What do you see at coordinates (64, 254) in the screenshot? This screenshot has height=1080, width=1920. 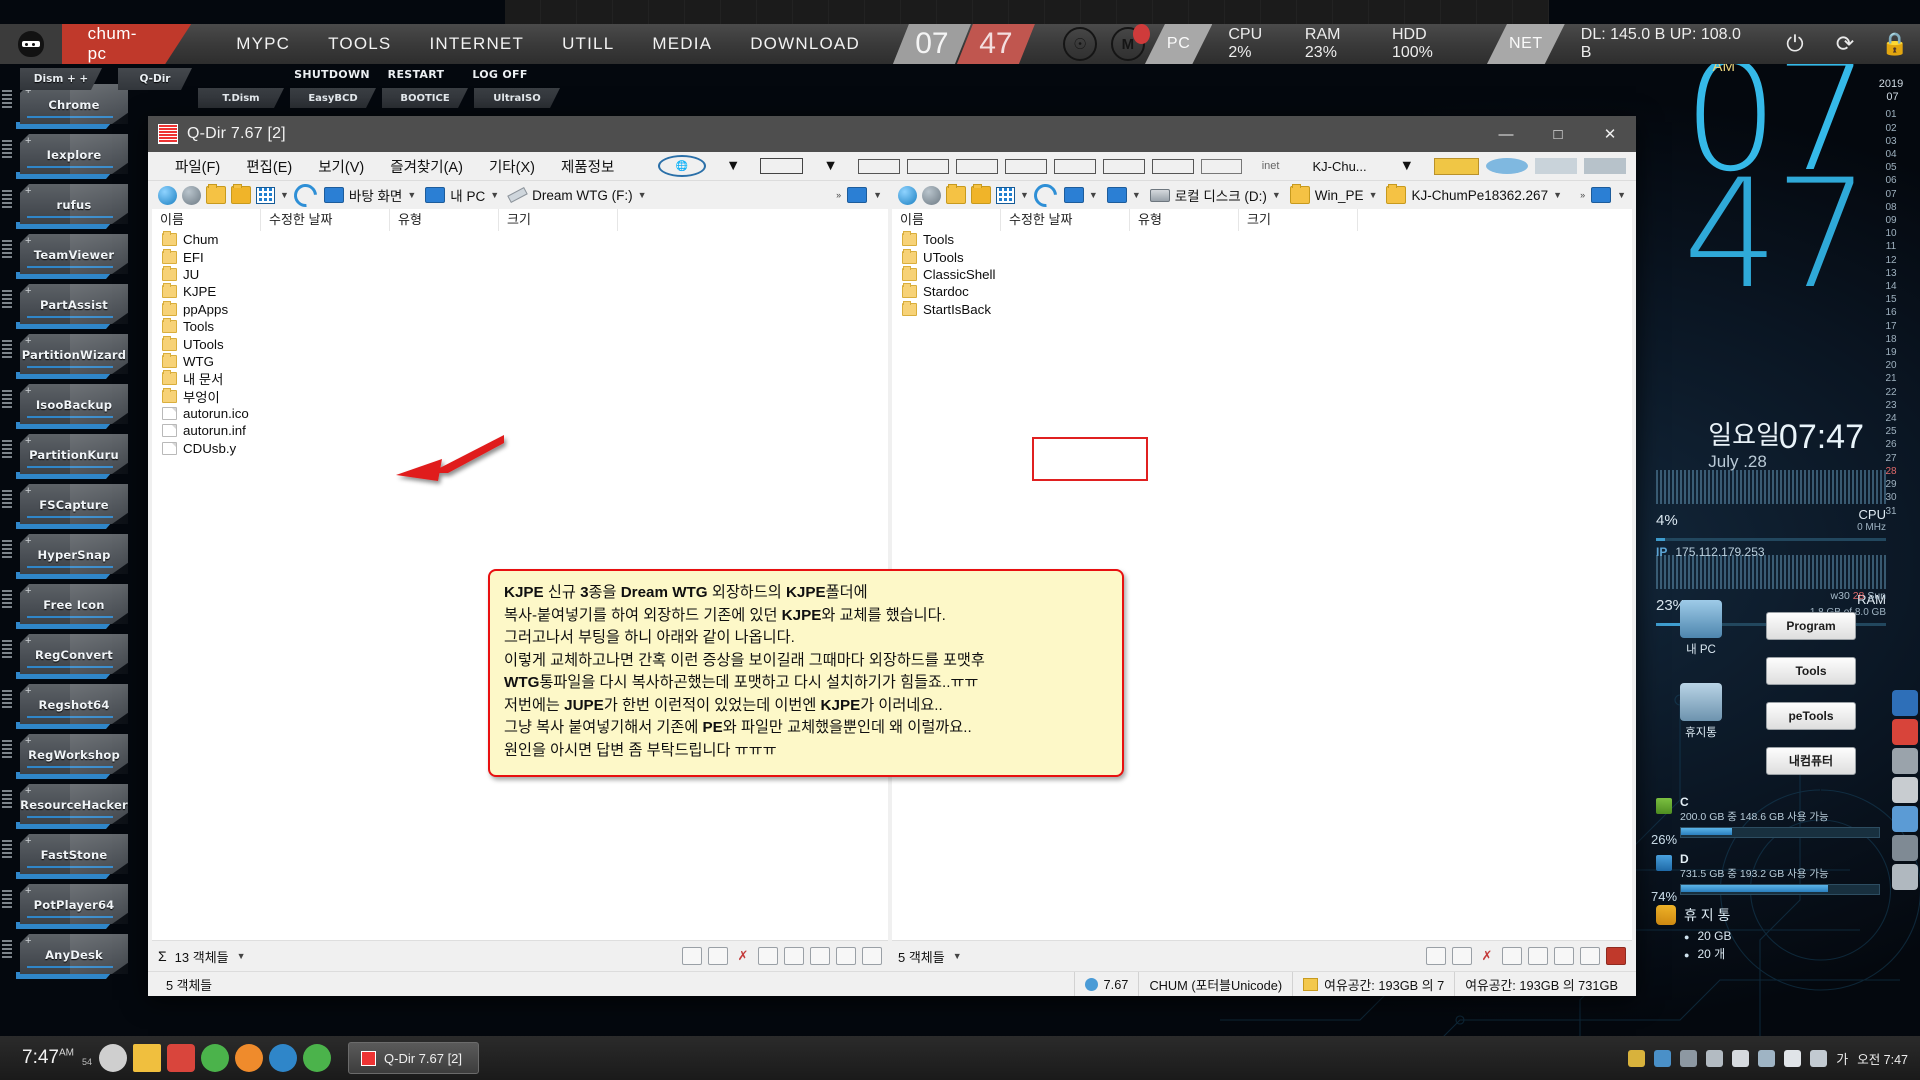 I see `sidebar-item-teamviewer: + TeamViewer` at bounding box center [64, 254].